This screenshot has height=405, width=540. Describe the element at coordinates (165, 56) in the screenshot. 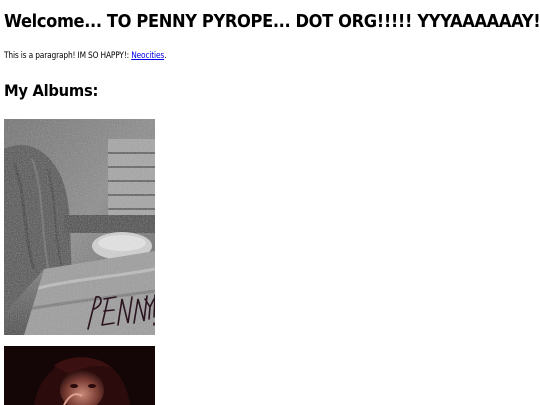

I see `intro-trailing: .` at that location.